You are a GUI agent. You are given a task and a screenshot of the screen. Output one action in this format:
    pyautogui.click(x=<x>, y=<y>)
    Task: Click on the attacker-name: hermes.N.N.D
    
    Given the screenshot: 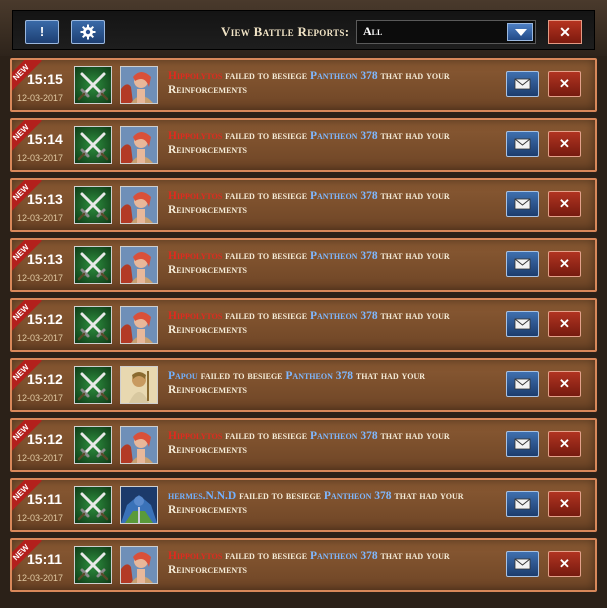 What is the action you would take?
    pyautogui.click(x=202, y=496)
    